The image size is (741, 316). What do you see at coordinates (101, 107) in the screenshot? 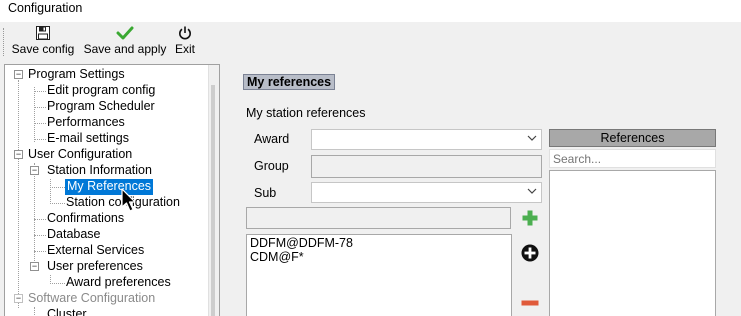
I see `tree-item-program-scheduler: Program Scheduler` at bounding box center [101, 107].